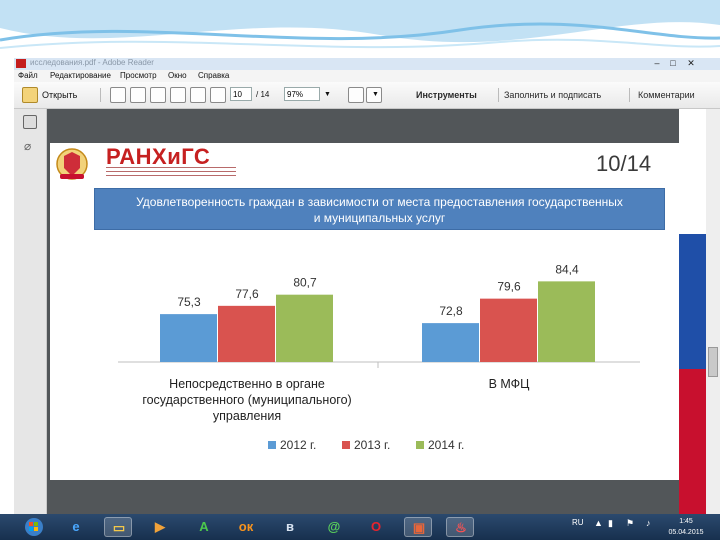 The image size is (720, 540). What do you see at coordinates (246, 527) in the screenshot?
I see `odnoklassniki-icon: ок` at bounding box center [246, 527].